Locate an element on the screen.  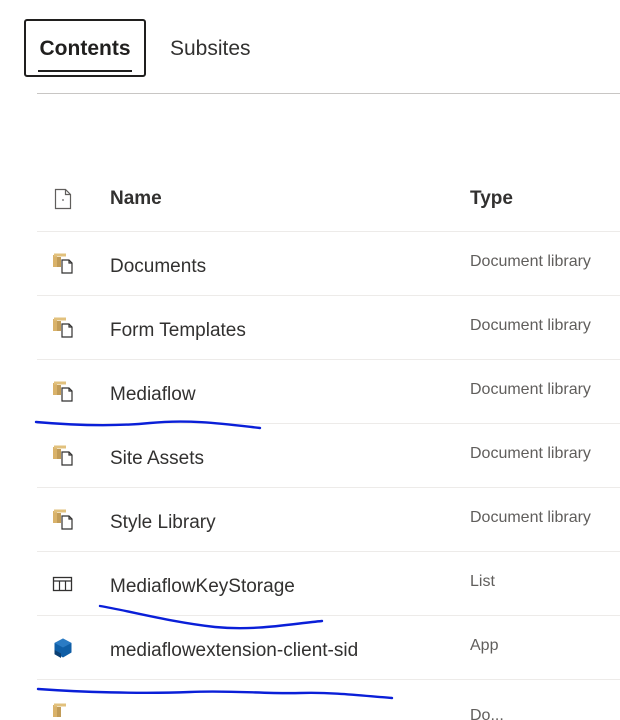
row-name: Form Templates is located at coordinates (178, 331).